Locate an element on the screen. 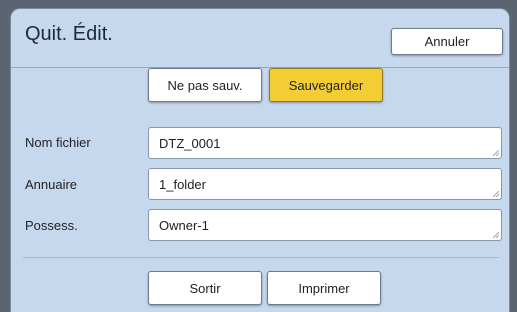  owner-value: Owner-1 is located at coordinates (184, 225).